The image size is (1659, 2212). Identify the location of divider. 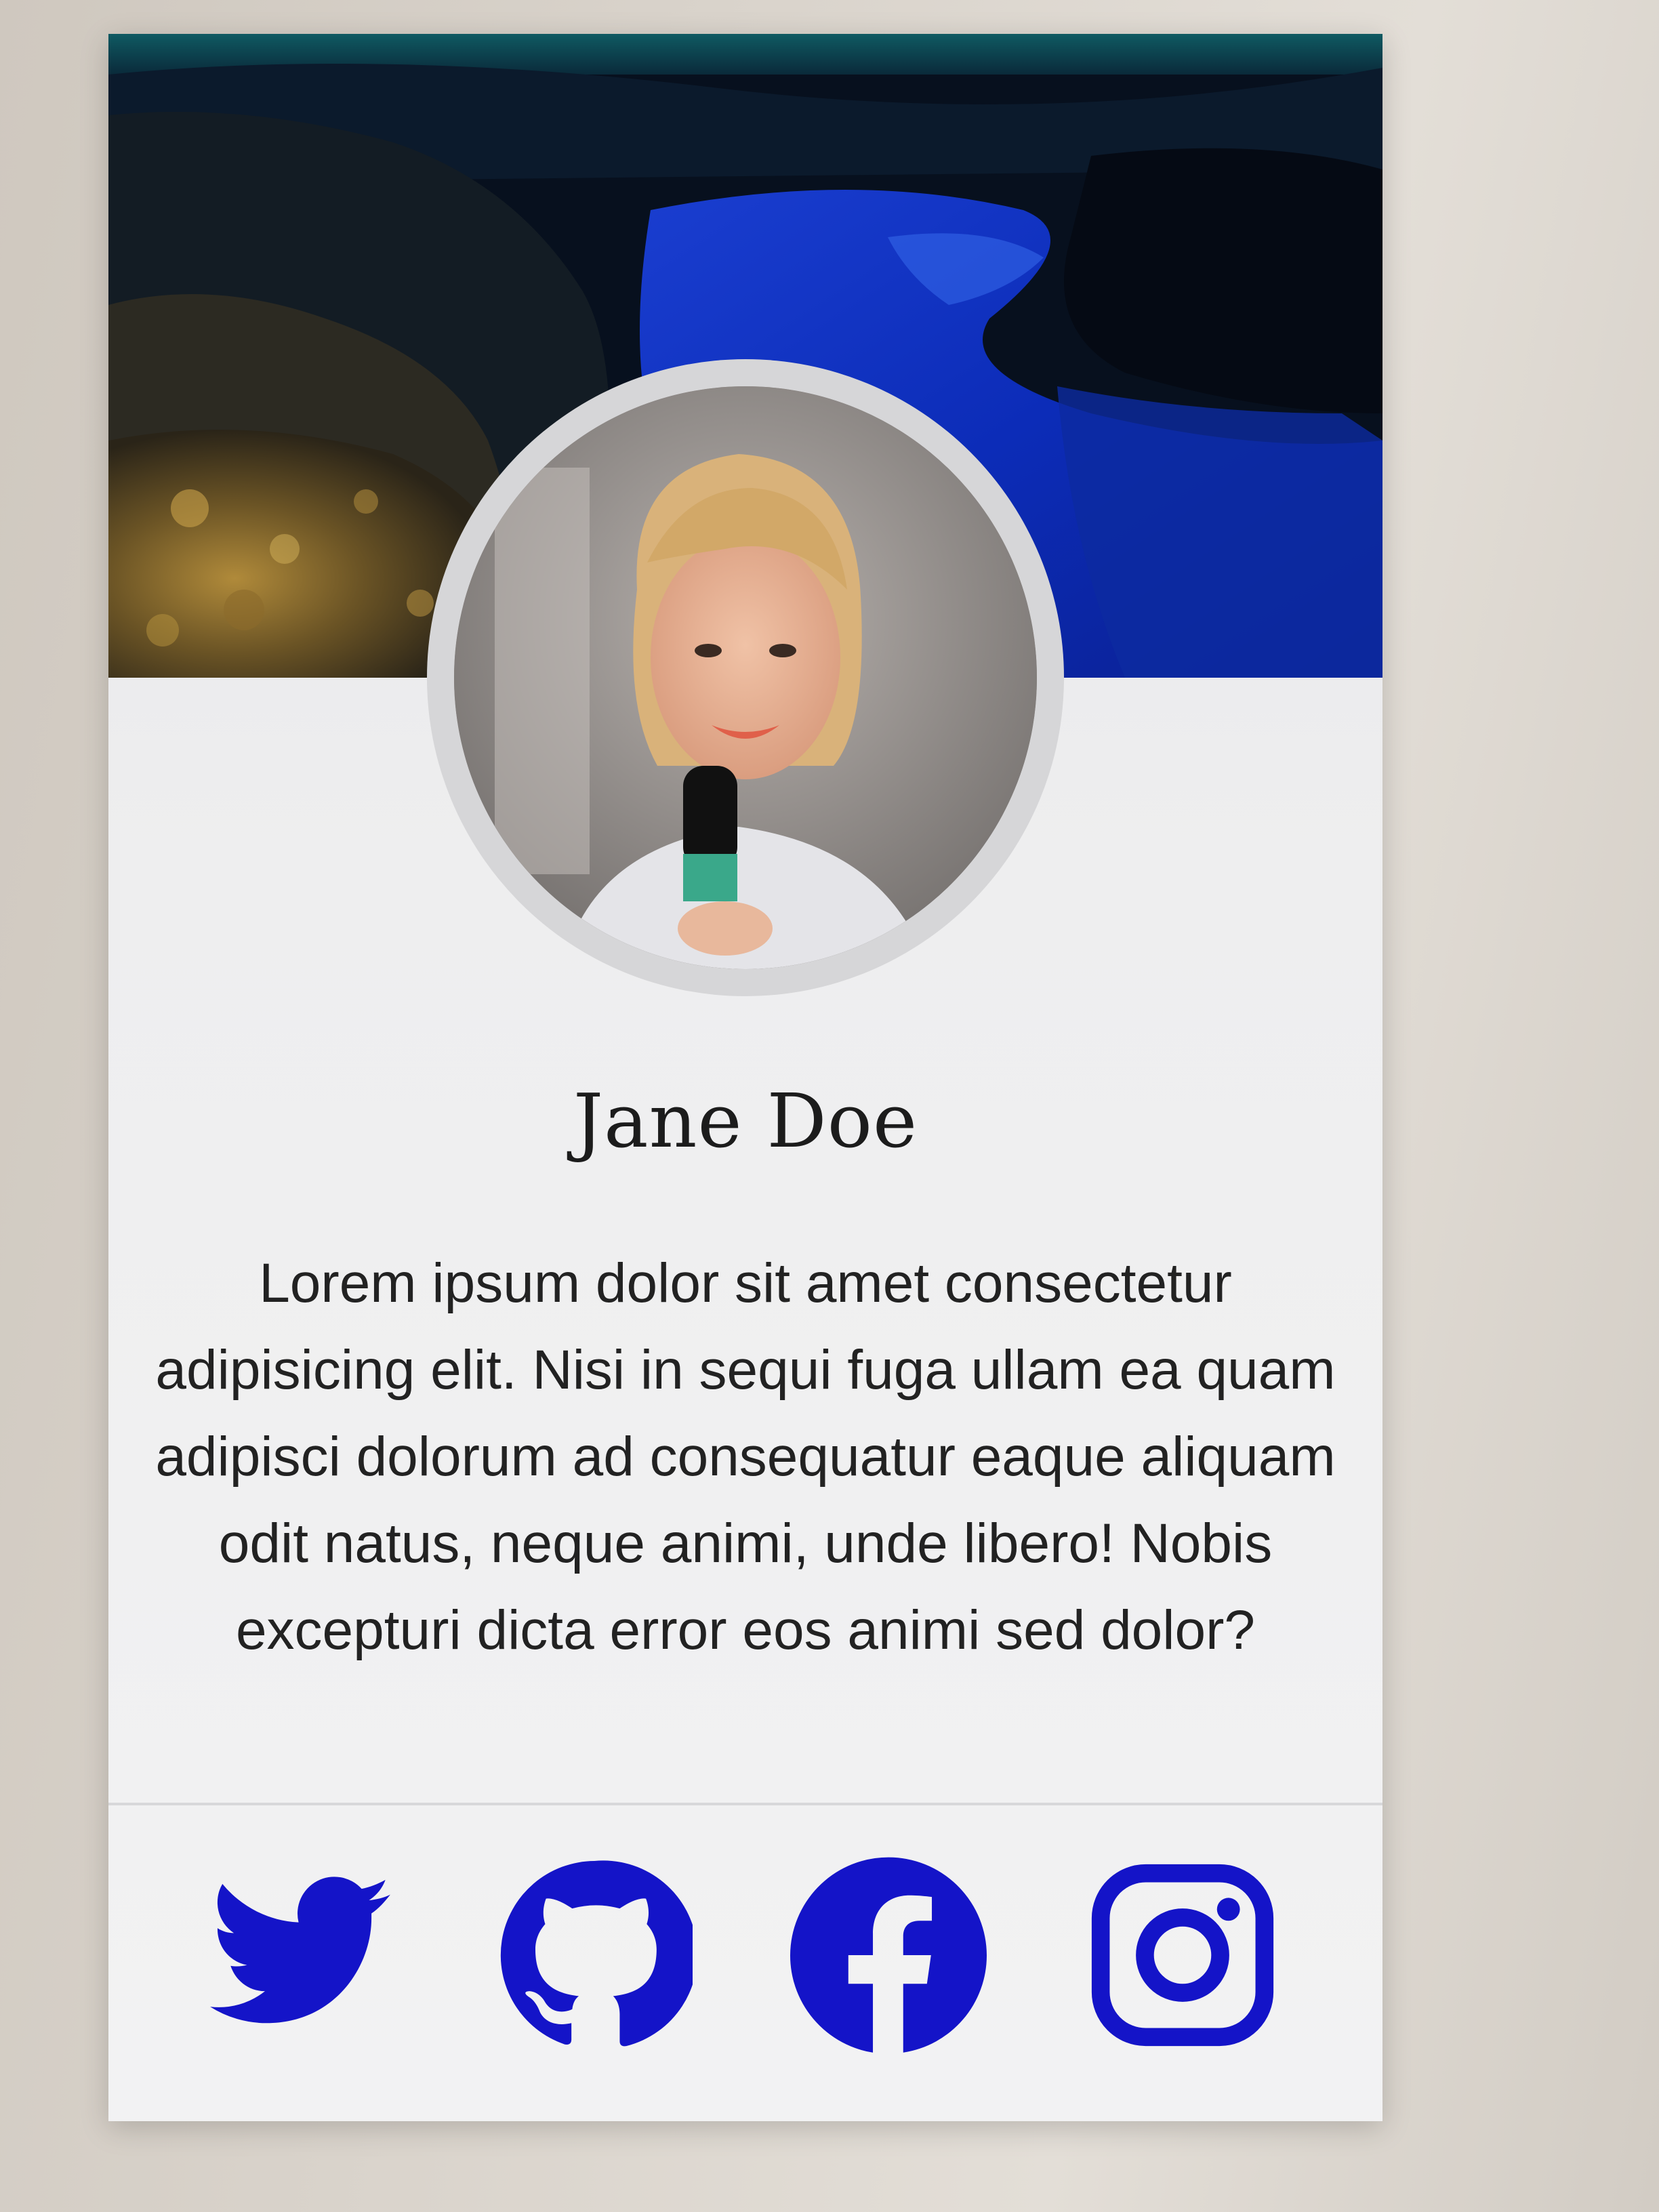
(745, 1804).